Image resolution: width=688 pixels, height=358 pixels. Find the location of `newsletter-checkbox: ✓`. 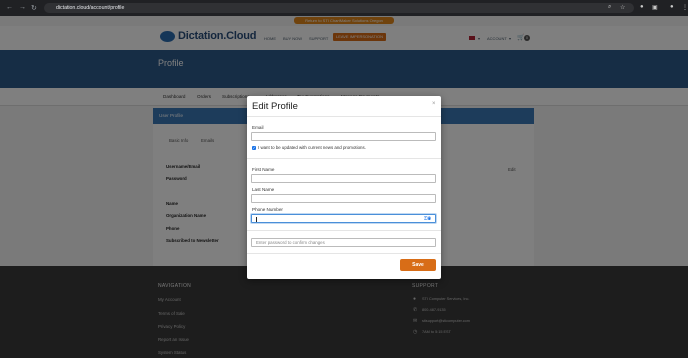

newsletter-checkbox: ✓ is located at coordinates (254, 148).